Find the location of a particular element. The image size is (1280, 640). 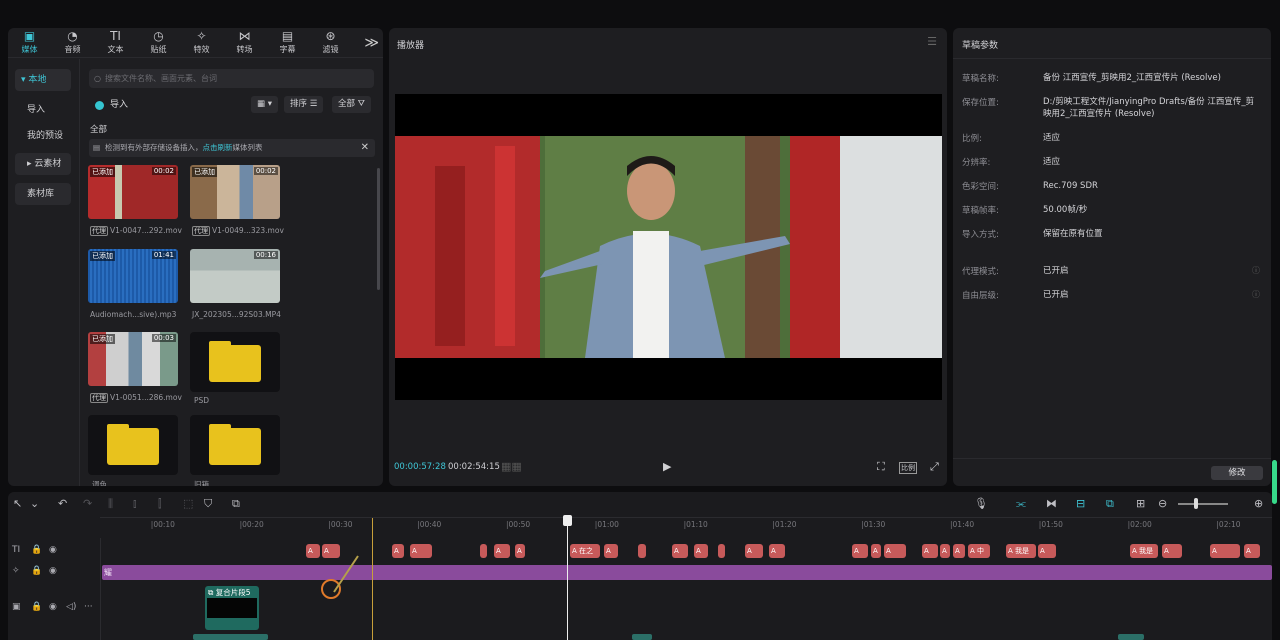

delete-icon: ⬚ is located at coordinates (188, 503).